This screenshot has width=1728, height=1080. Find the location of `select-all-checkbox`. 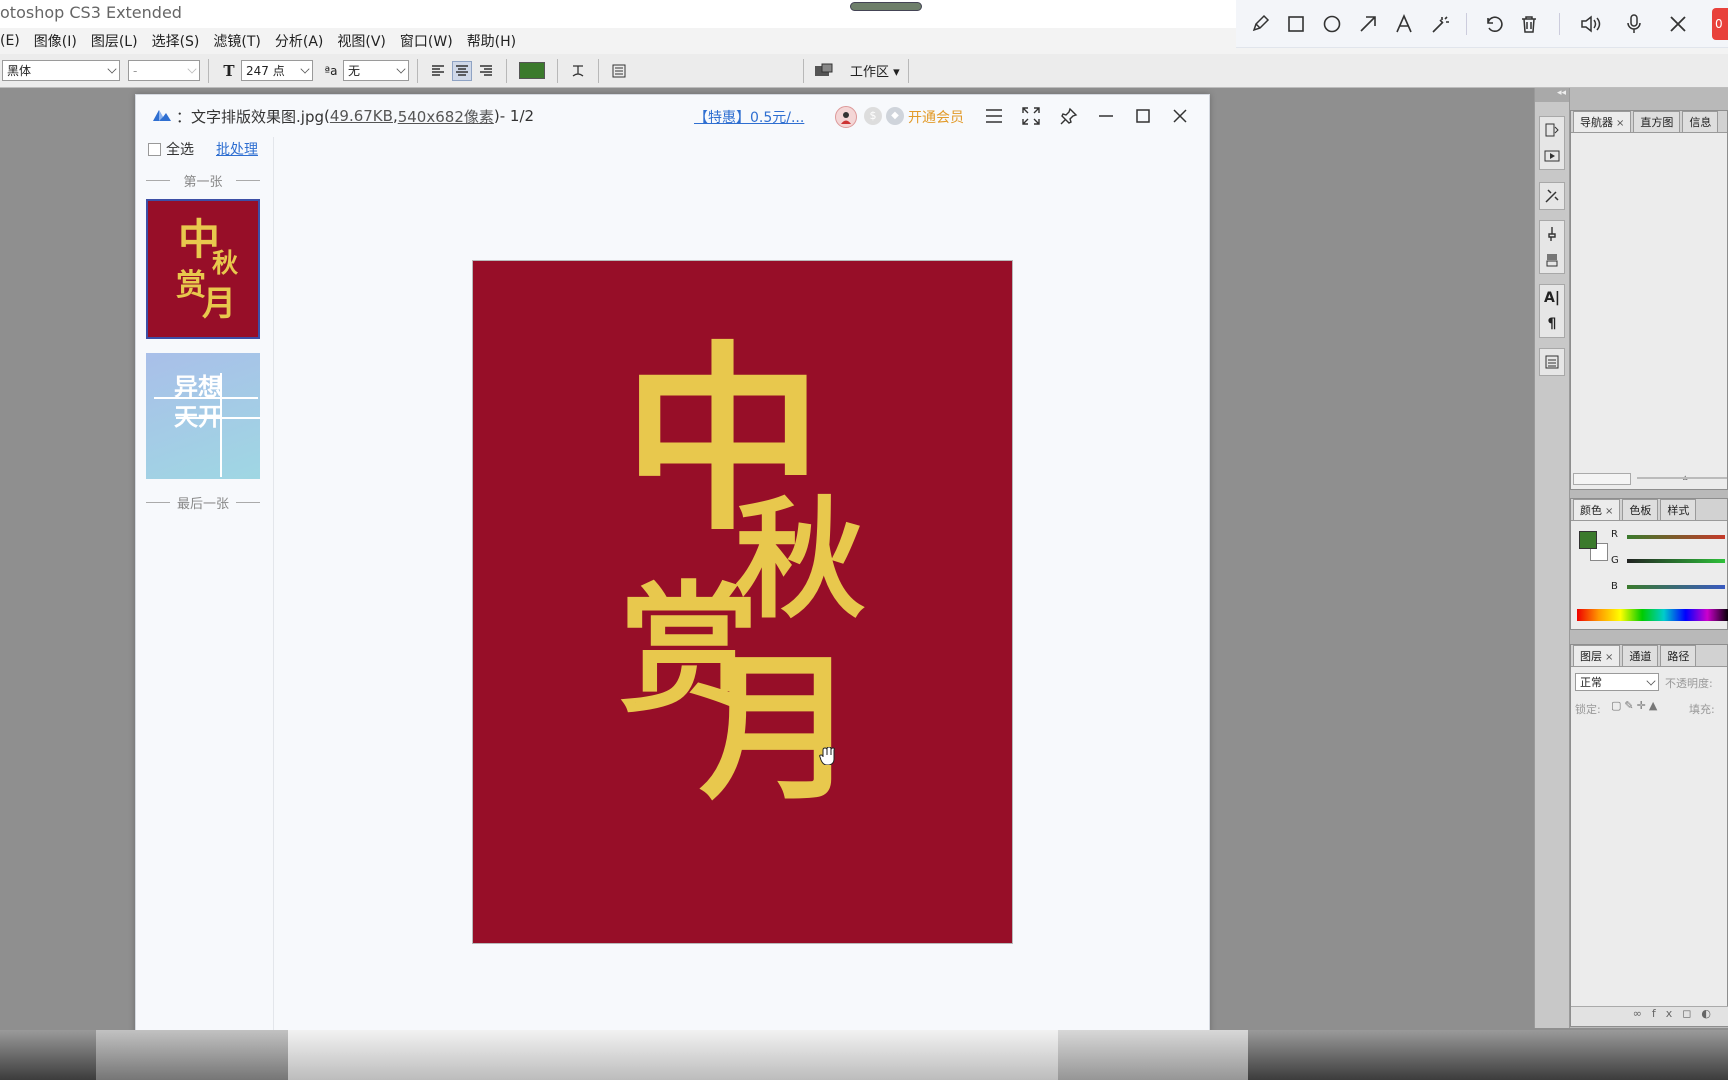

select-all-checkbox is located at coordinates (154, 149).